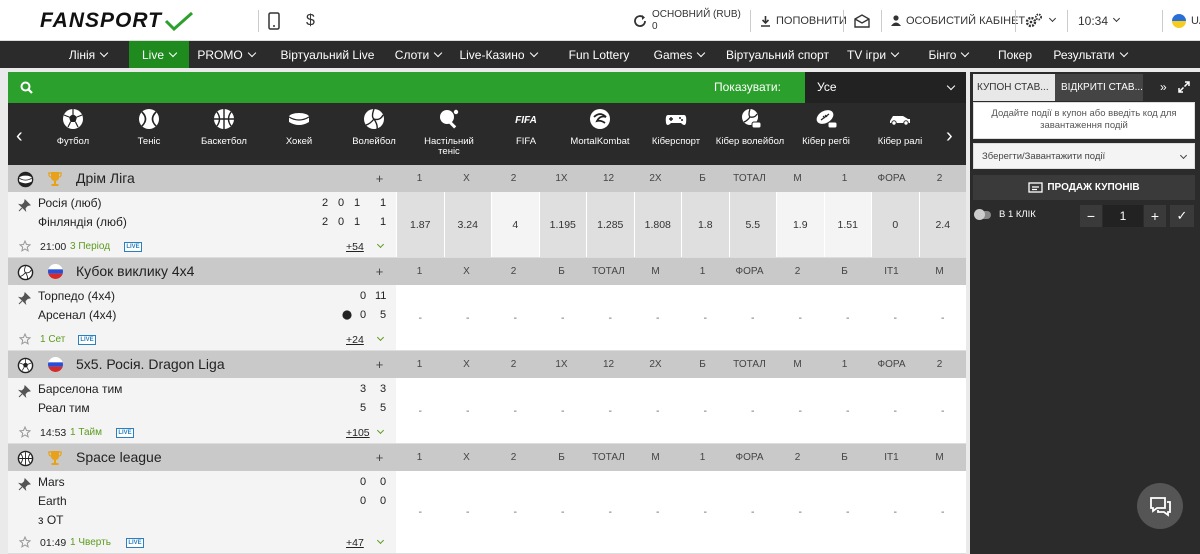  What do you see at coordinates (610, 224) in the screenshot?
I see `odds-cell: 1.285` at bounding box center [610, 224].